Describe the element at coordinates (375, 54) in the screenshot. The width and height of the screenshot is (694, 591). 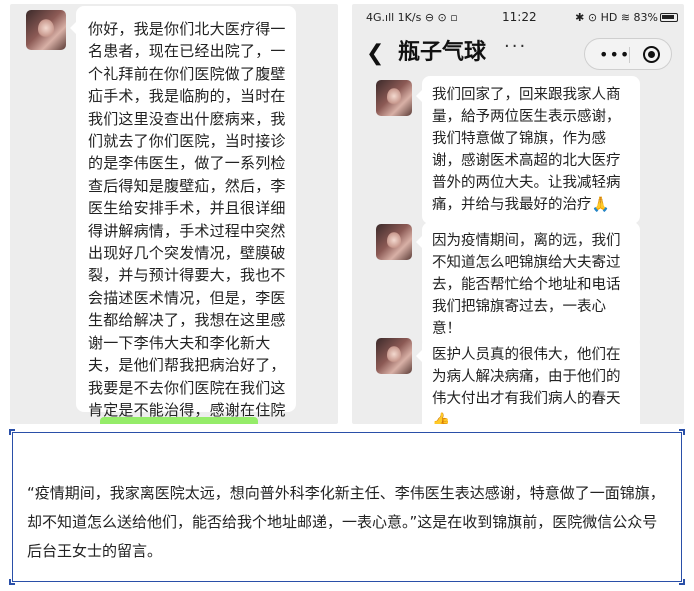
I see `back-arrow-icon: ❮` at that location.